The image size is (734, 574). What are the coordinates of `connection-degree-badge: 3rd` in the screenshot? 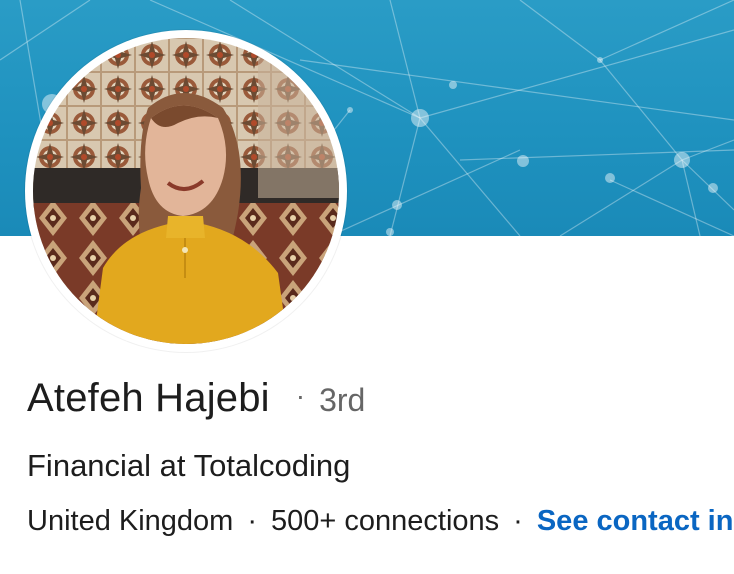 It's located at (342, 400).